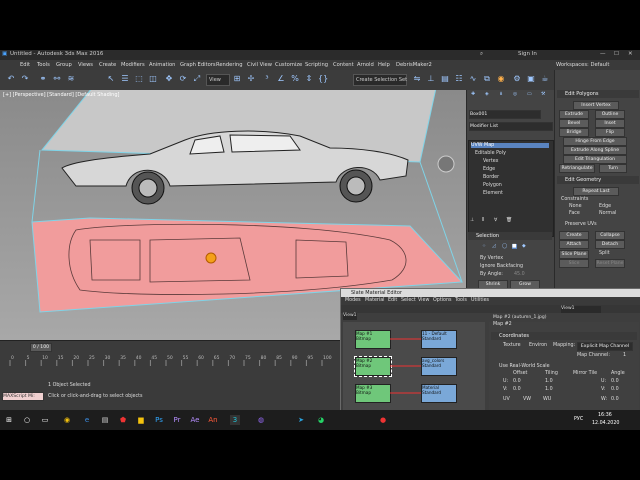  What do you see at coordinates (545, 79) in the screenshot?
I see `render-icon: ☕` at bounding box center [545, 79].